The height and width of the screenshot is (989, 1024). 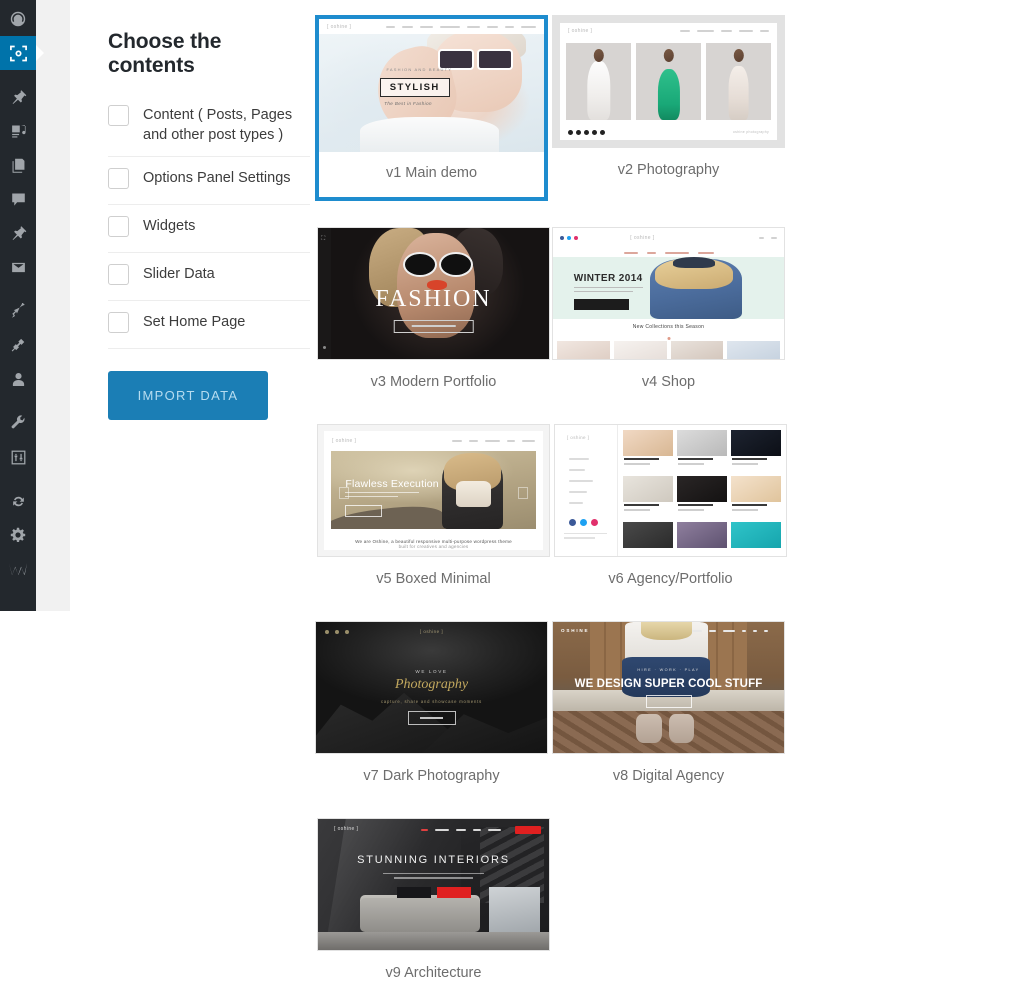 I want to click on plug-icon, so click(x=18, y=345).